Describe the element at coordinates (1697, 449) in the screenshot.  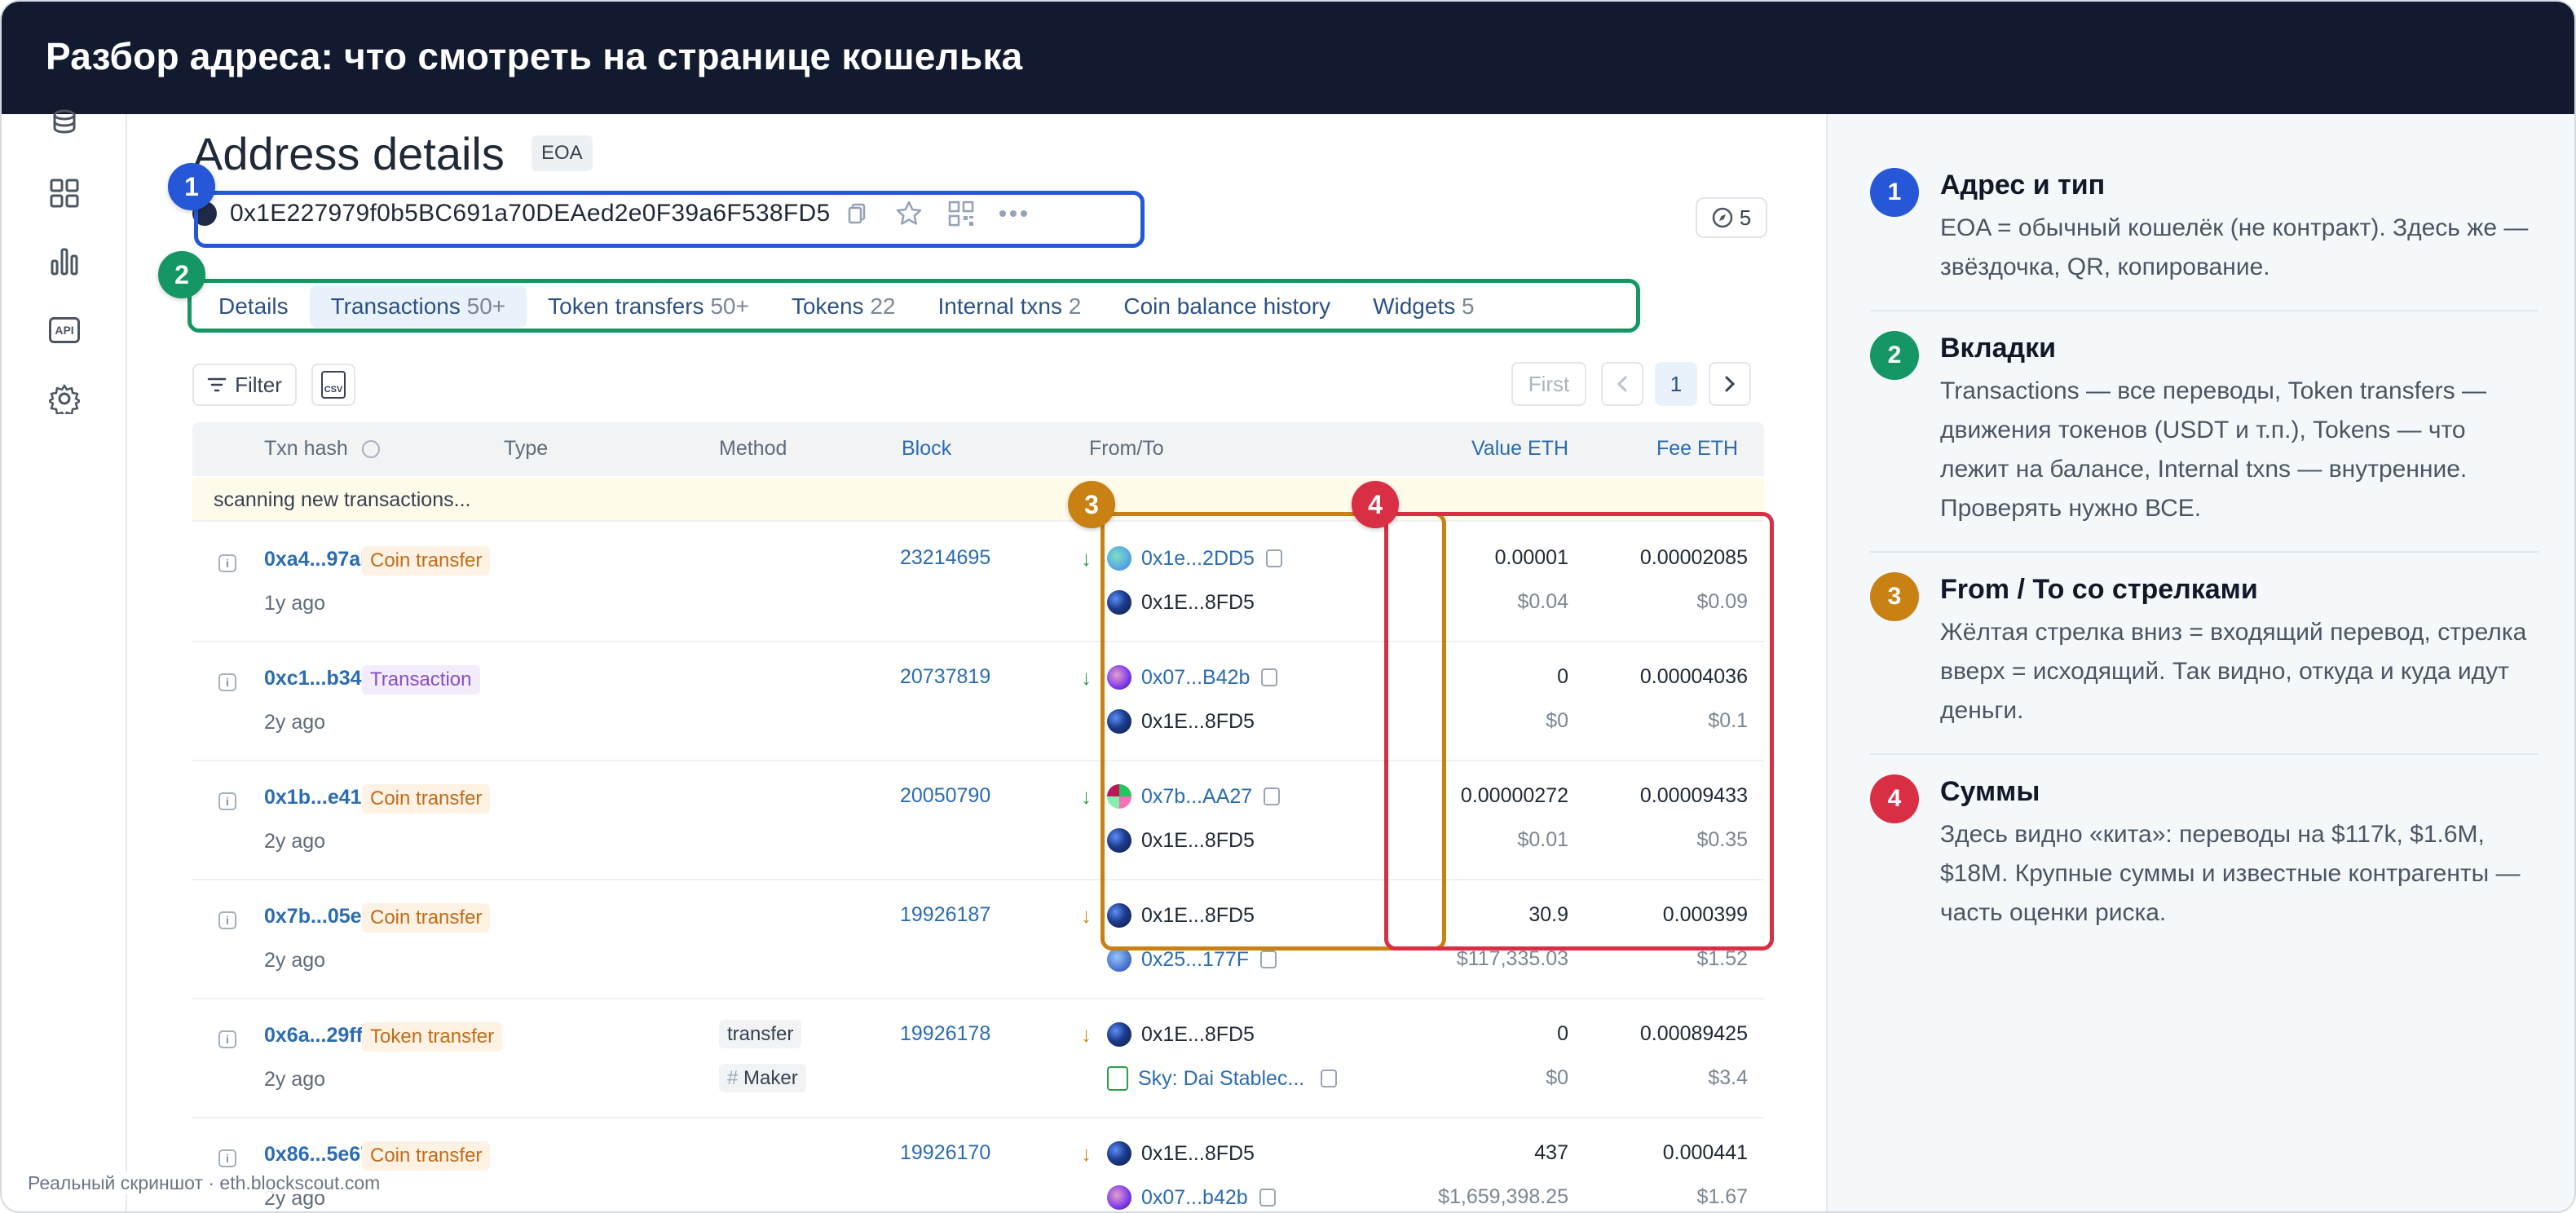
I see `col-fee-eth: Fee ETH` at that location.